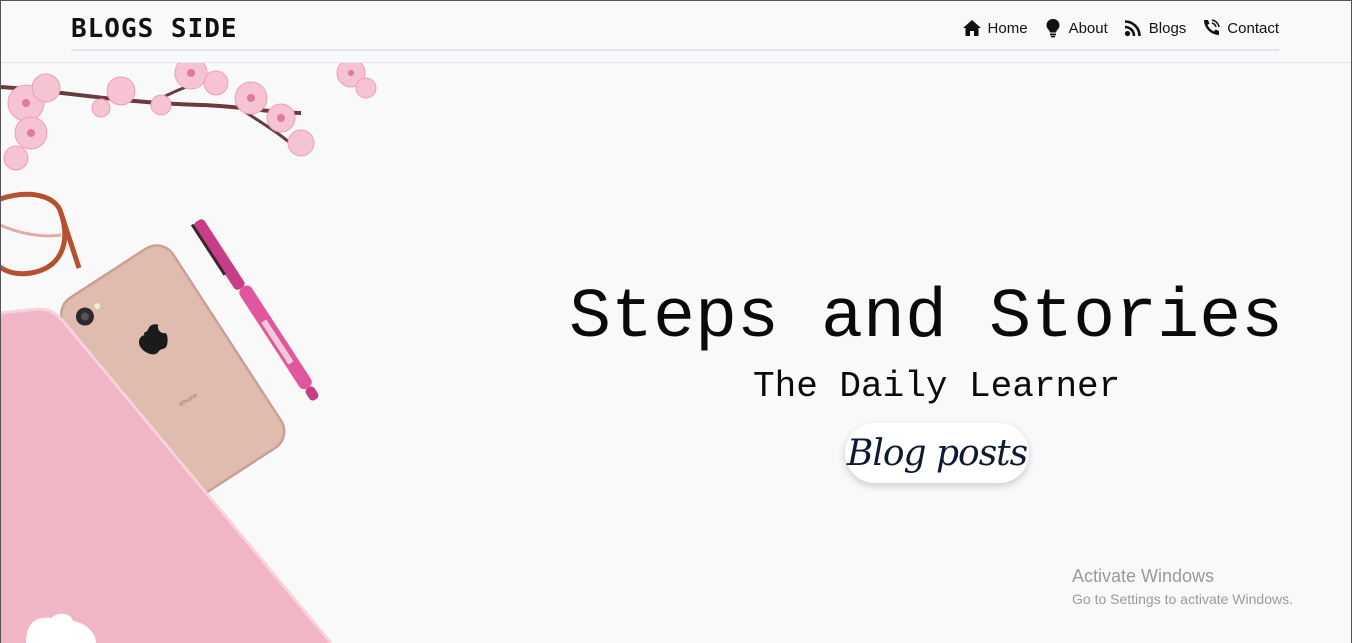  Describe the element at coordinates (1132, 28) in the screenshot. I see `blog-icon` at that location.